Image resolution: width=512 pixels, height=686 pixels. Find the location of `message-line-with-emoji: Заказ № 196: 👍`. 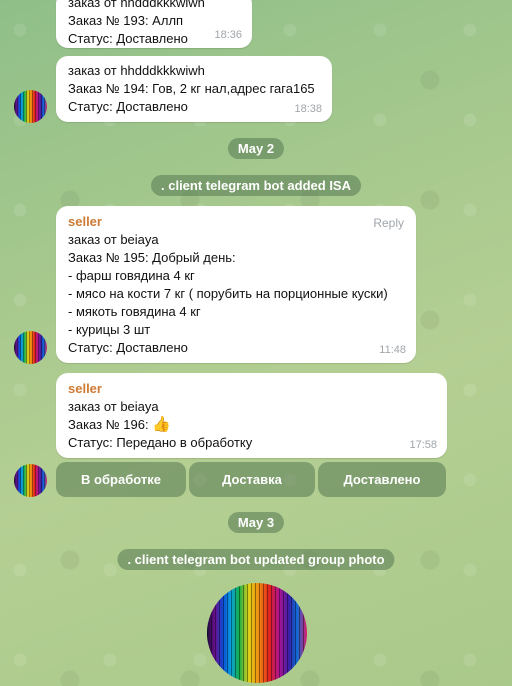

message-line-with-emoji: Заказ № 196: 👍 is located at coordinates (257, 425).